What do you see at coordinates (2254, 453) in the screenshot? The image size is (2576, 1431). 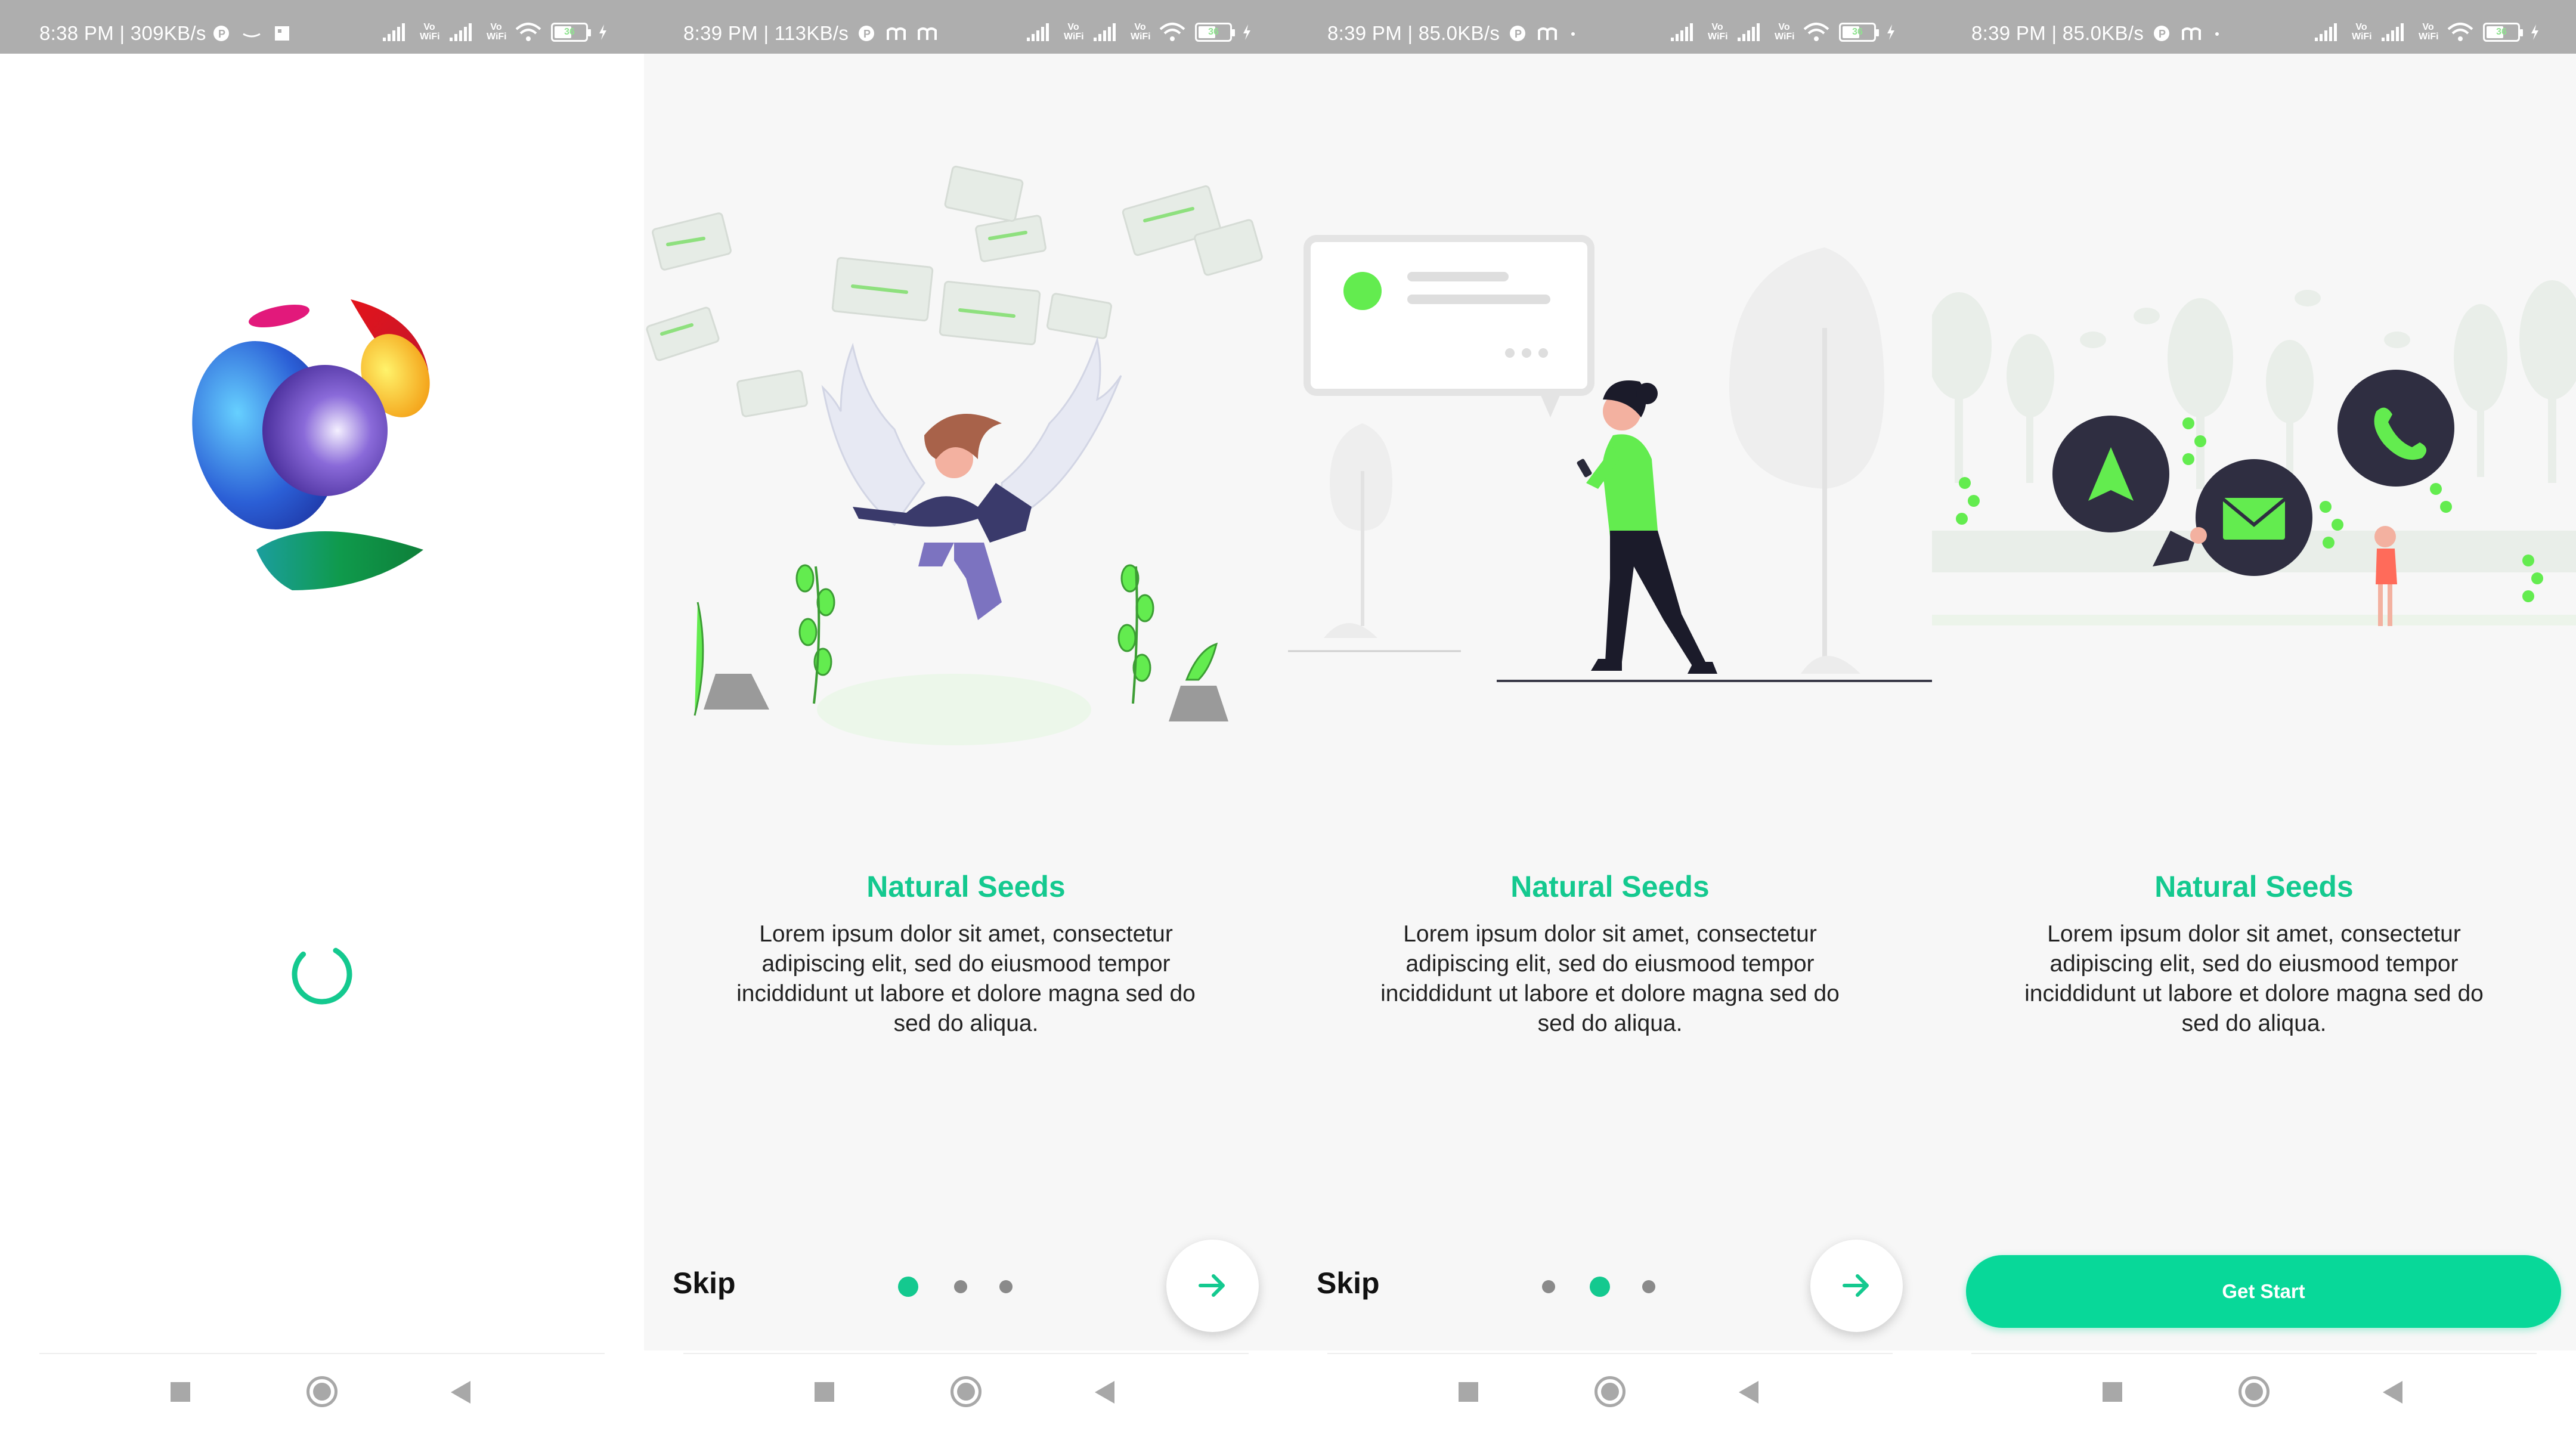 I see `communication-illustration` at bounding box center [2254, 453].